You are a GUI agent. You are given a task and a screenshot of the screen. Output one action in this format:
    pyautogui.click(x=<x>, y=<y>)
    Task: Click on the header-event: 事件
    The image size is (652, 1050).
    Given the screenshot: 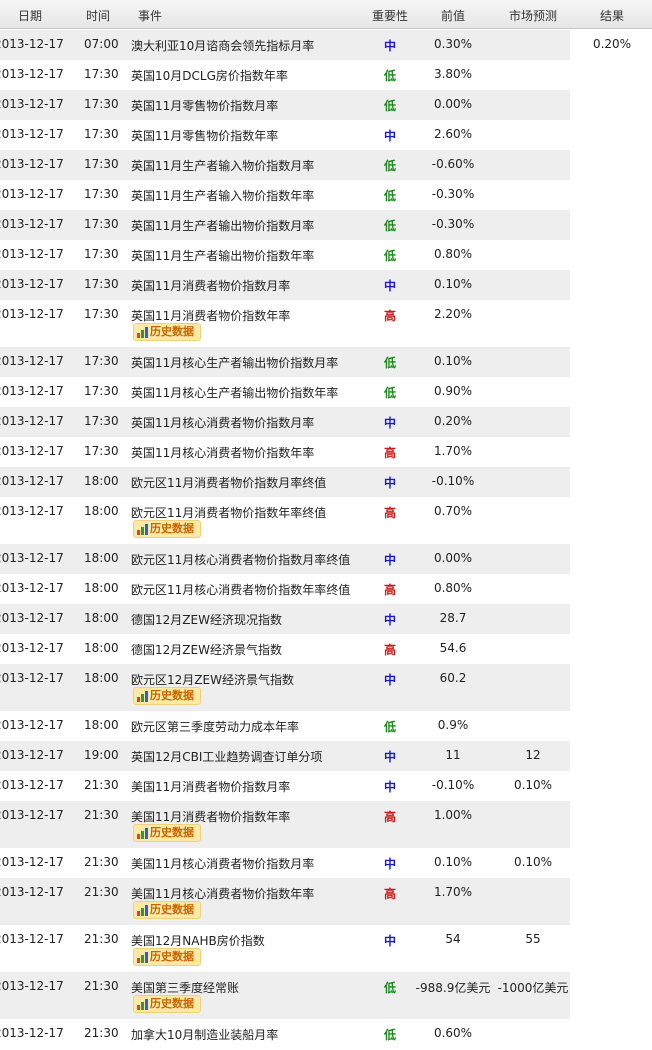 What is the action you would take?
    pyautogui.click(x=150, y=16)
    